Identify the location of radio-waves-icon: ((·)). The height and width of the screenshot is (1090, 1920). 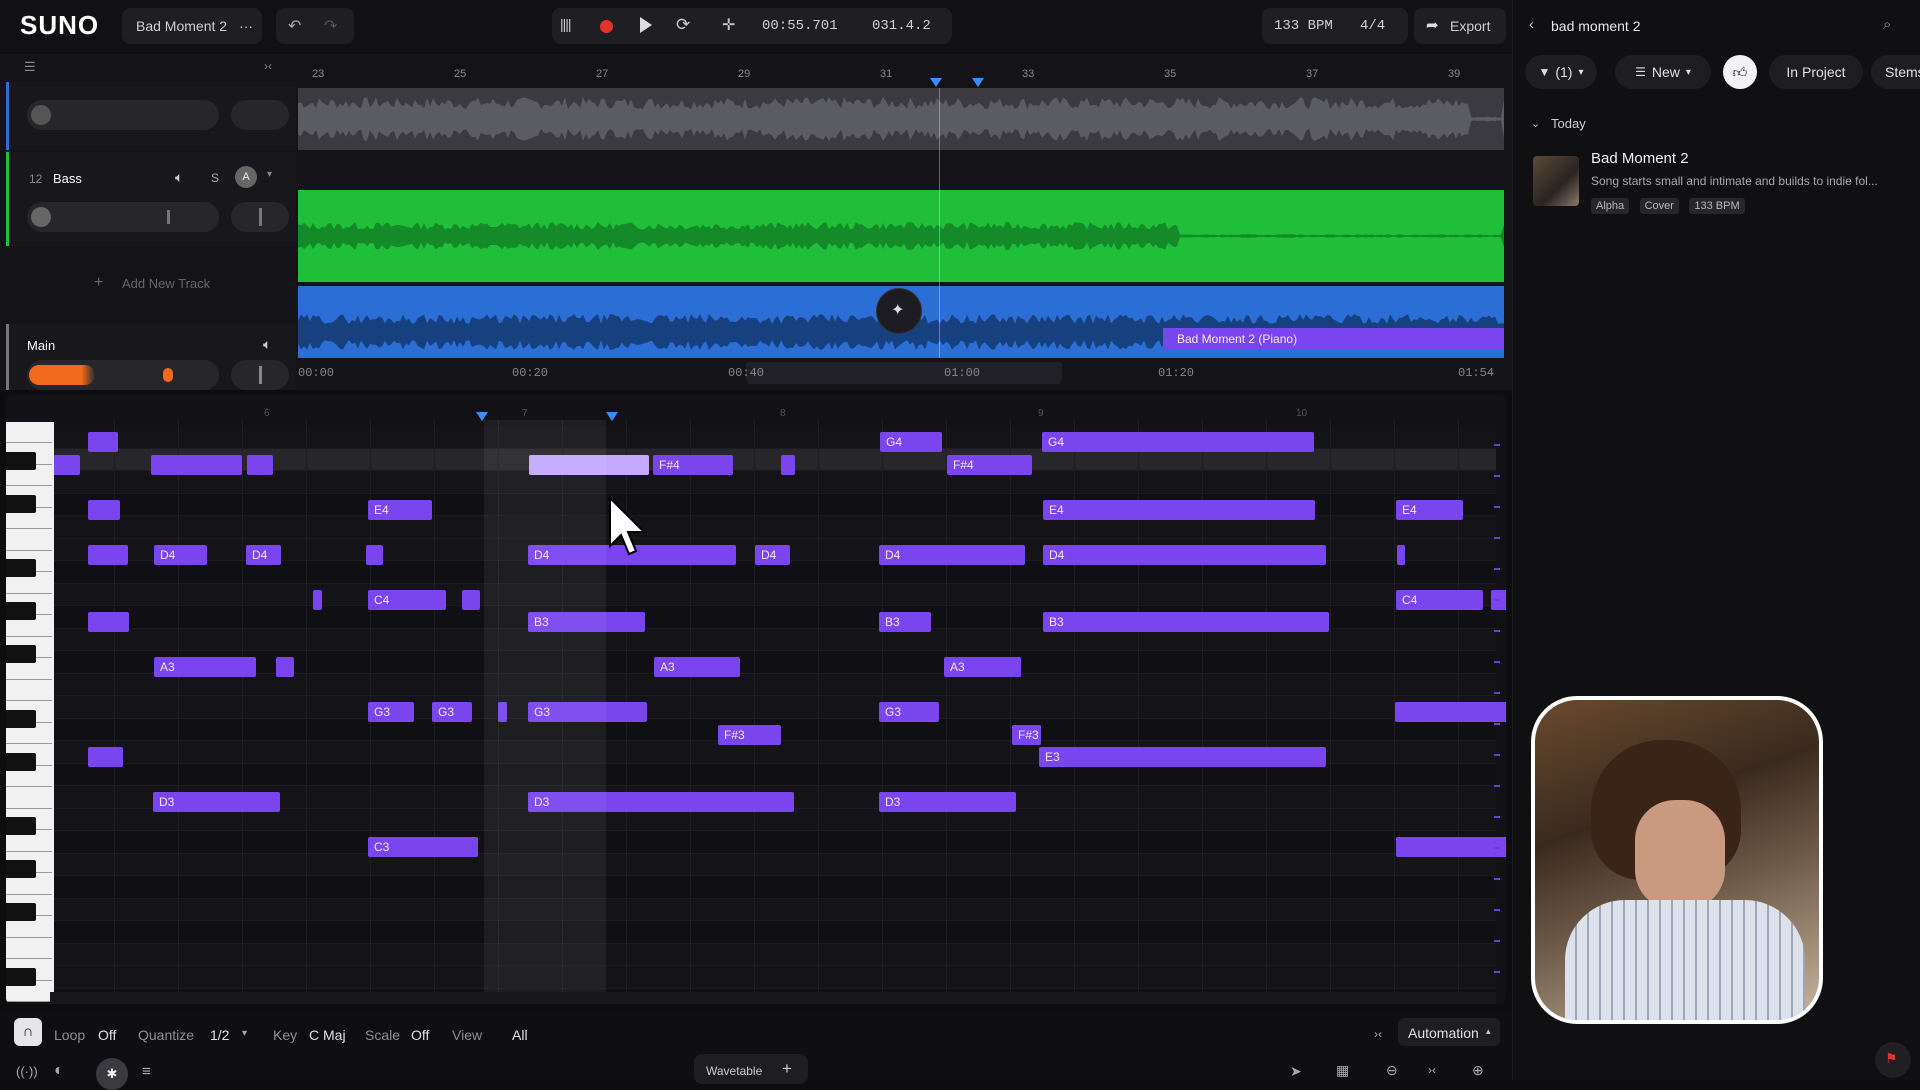
(27, 1071).